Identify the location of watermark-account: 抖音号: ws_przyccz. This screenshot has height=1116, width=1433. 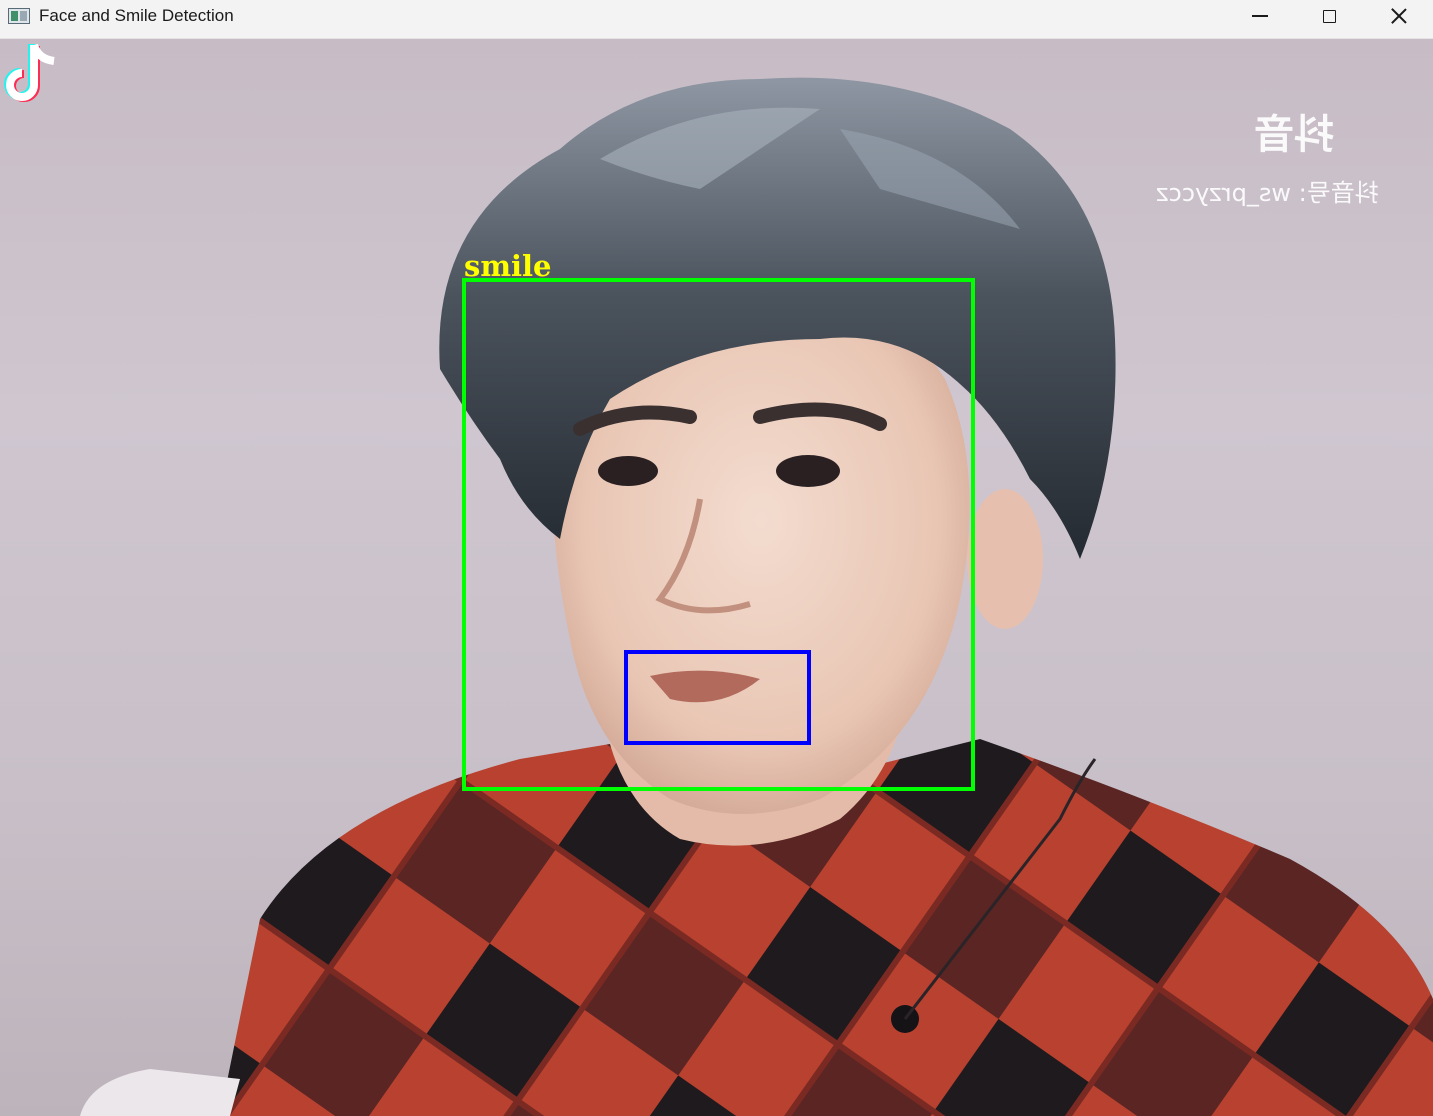
(1267, 193).